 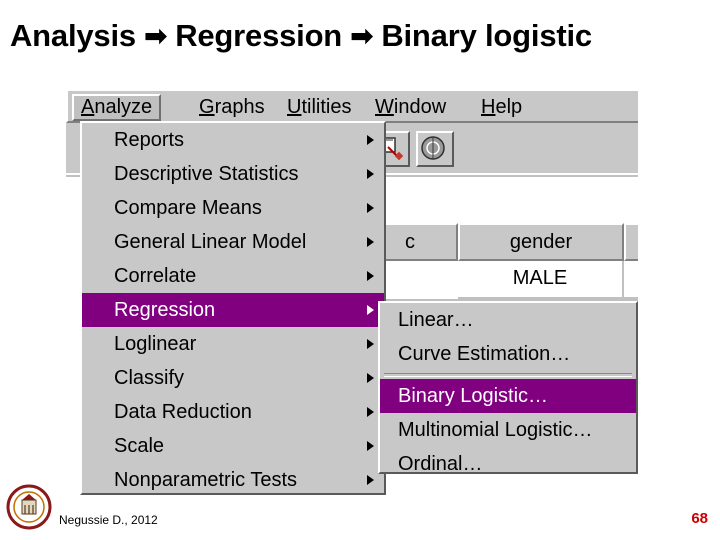 I want to click on menu-graphs: Graphs, so click(x=232, y=107).